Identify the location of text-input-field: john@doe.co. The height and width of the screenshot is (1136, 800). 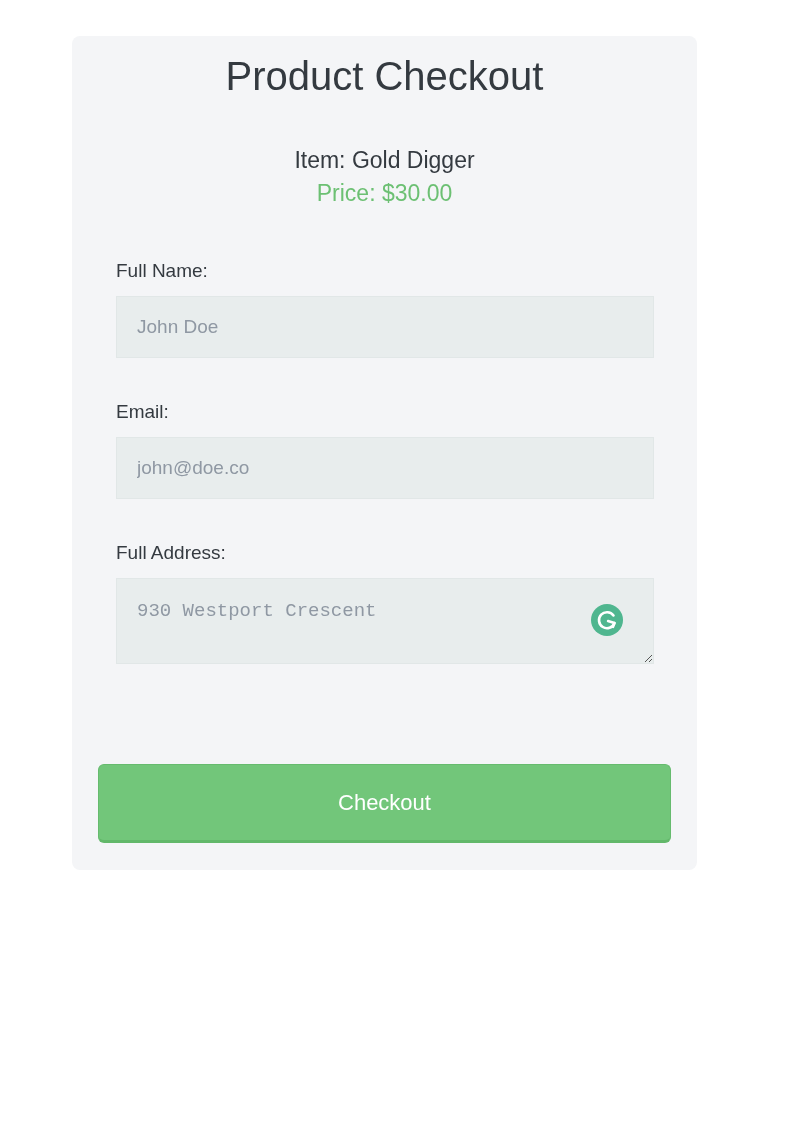
(385, 468).